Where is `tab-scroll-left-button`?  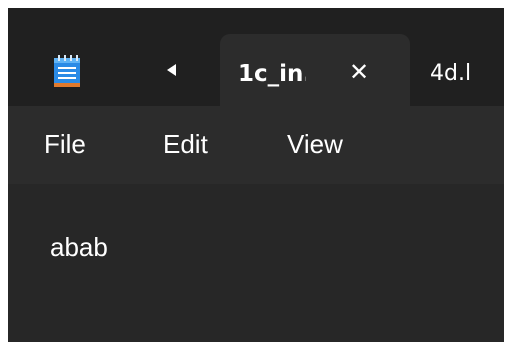 tab-scroll-left-button is located at coordinates (171, 70).